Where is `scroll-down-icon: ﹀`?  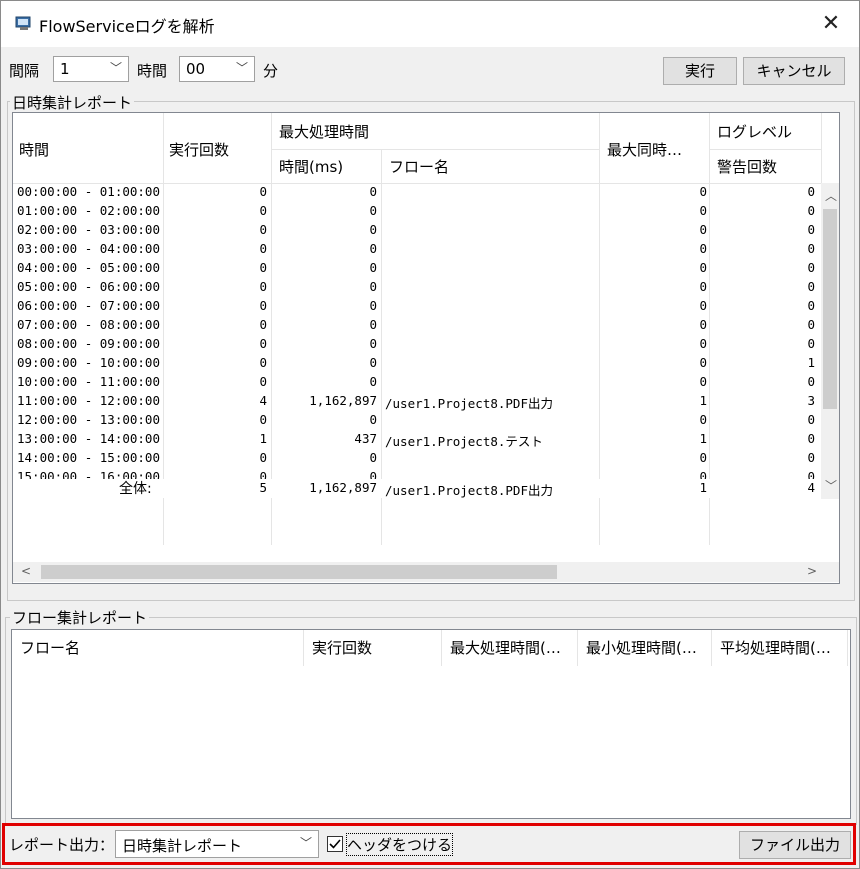
scroll-down-icon: ﹀ is located at coordinates (831, 485).